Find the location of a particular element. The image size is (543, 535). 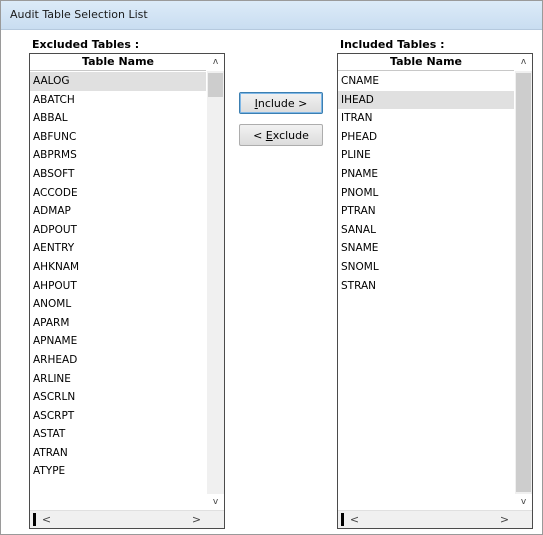

list-item: ARHEAD is located at coordinates (118, 360).